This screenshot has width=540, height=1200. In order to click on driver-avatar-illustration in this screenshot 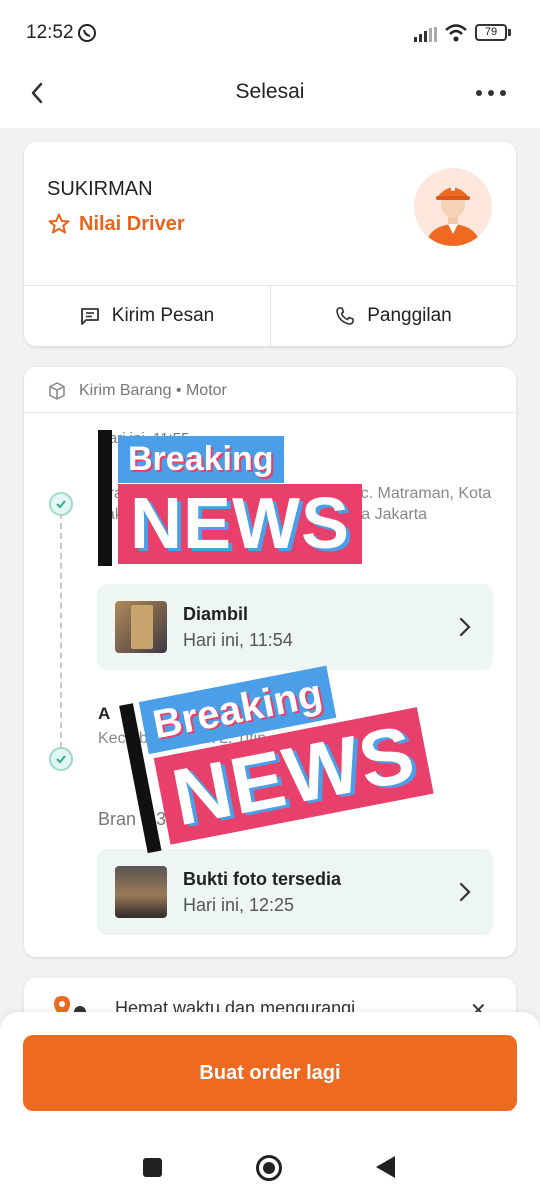, I will do `click(453, 216)`.